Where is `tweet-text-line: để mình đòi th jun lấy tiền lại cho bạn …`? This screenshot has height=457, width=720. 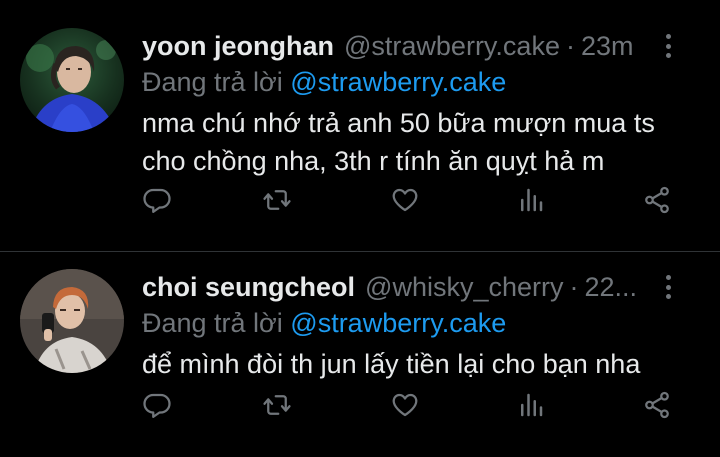
tweet-text-line: để mình đòi th jun lấy tiền lại cho bạn … is located at coordinates (391, 364).